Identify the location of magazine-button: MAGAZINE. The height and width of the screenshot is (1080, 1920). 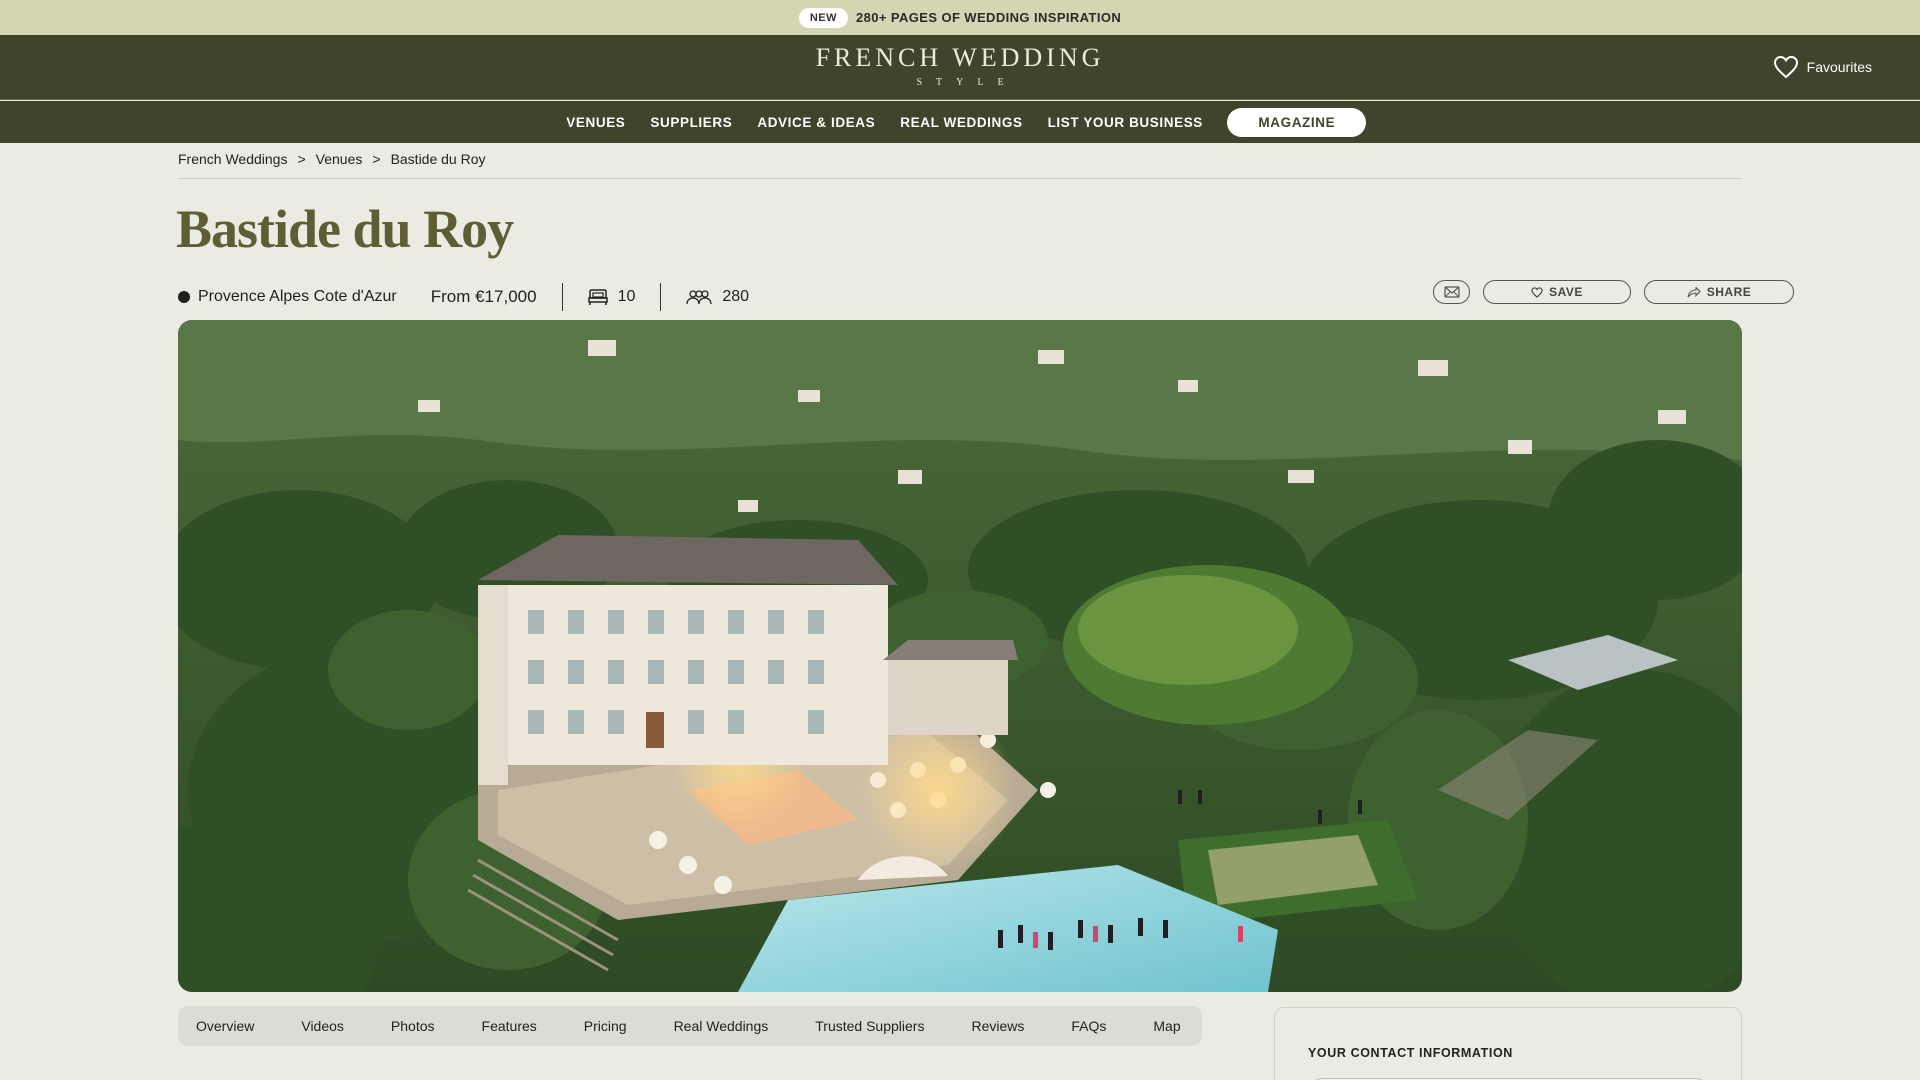
(1297, 122).